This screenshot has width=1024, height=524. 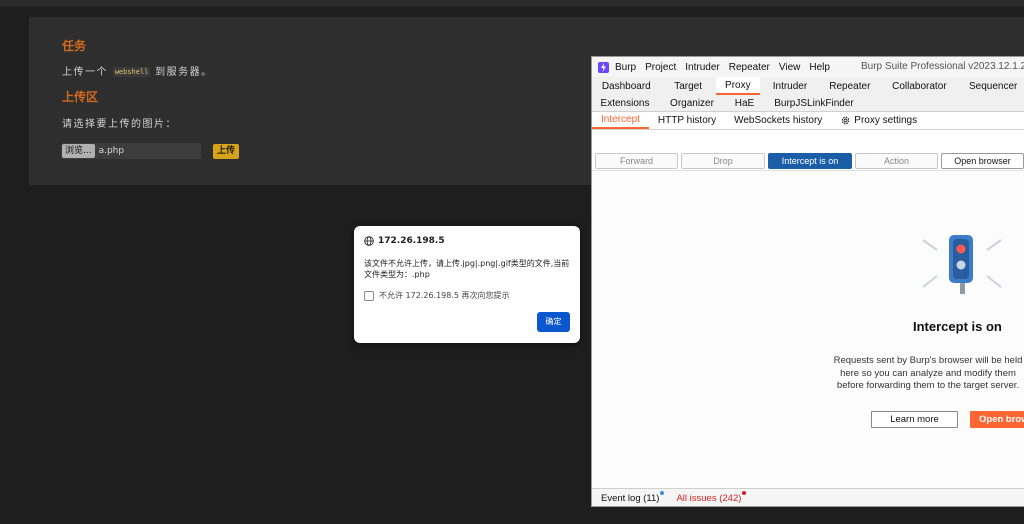 I want to click on ok-button: 确定, so click(x=553, y=322).